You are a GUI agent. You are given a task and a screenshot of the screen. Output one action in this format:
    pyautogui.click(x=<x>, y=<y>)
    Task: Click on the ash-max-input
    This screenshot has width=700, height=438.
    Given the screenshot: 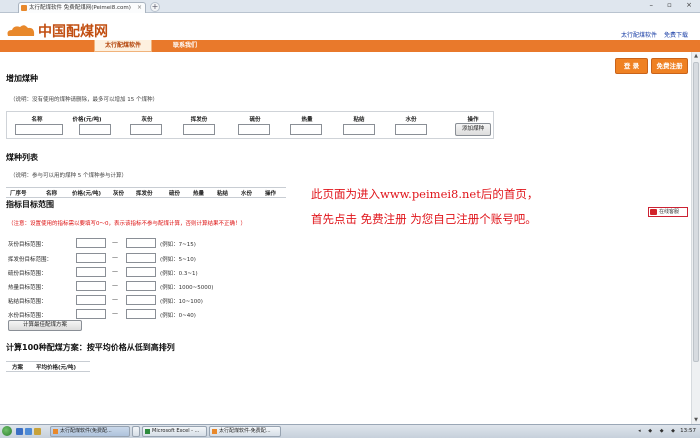 What is the action you would take?
    pyautogui.click(x=141, y=243)
    